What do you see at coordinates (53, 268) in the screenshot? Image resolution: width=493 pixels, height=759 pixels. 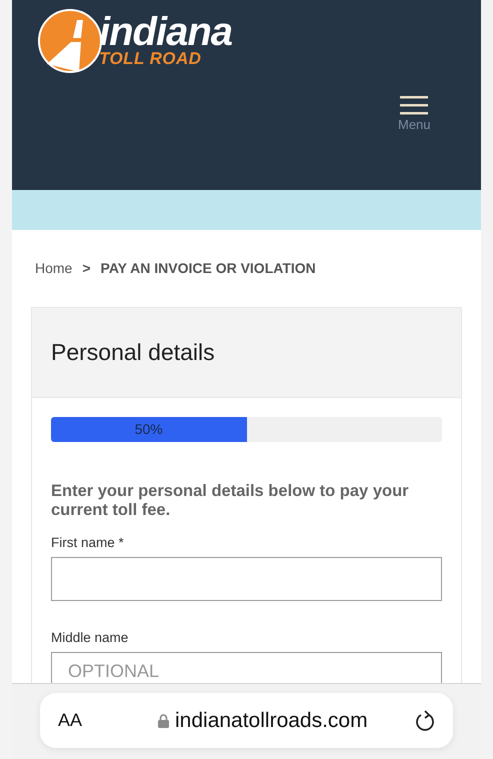 I see `breadcrumb-link: Home` at bounding box center [53, 268].